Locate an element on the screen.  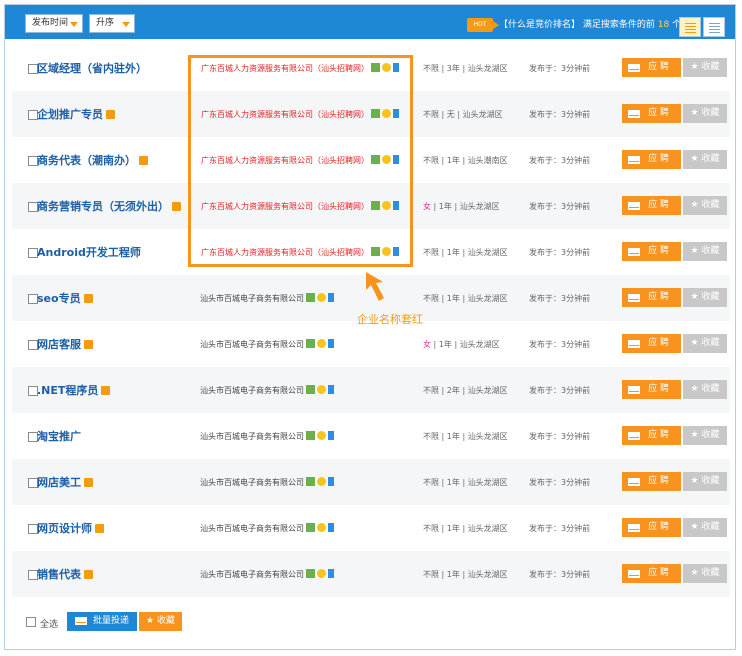
chevron-down-icon is located at coordinates (74, 24).